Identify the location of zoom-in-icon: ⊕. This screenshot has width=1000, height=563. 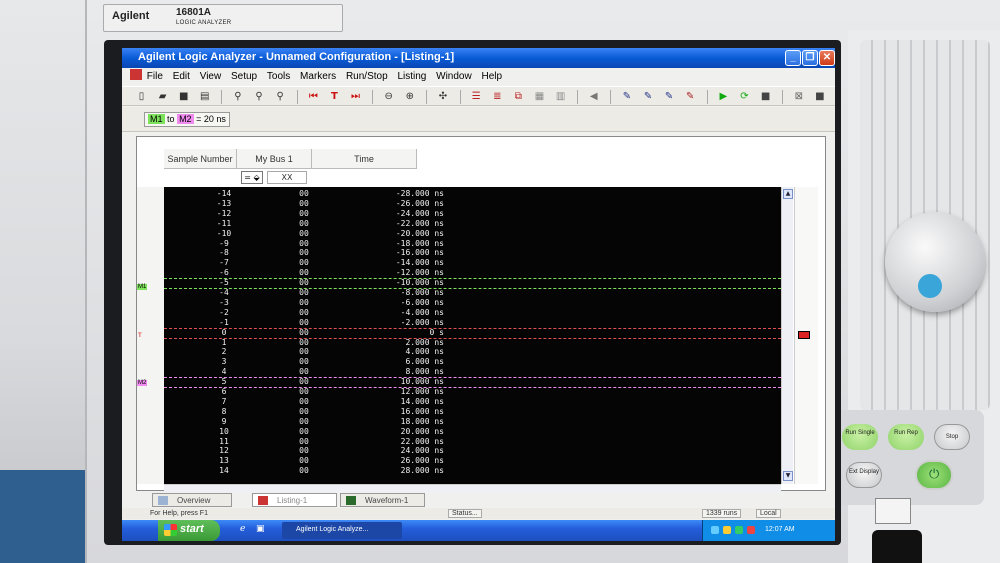
(409, 96).